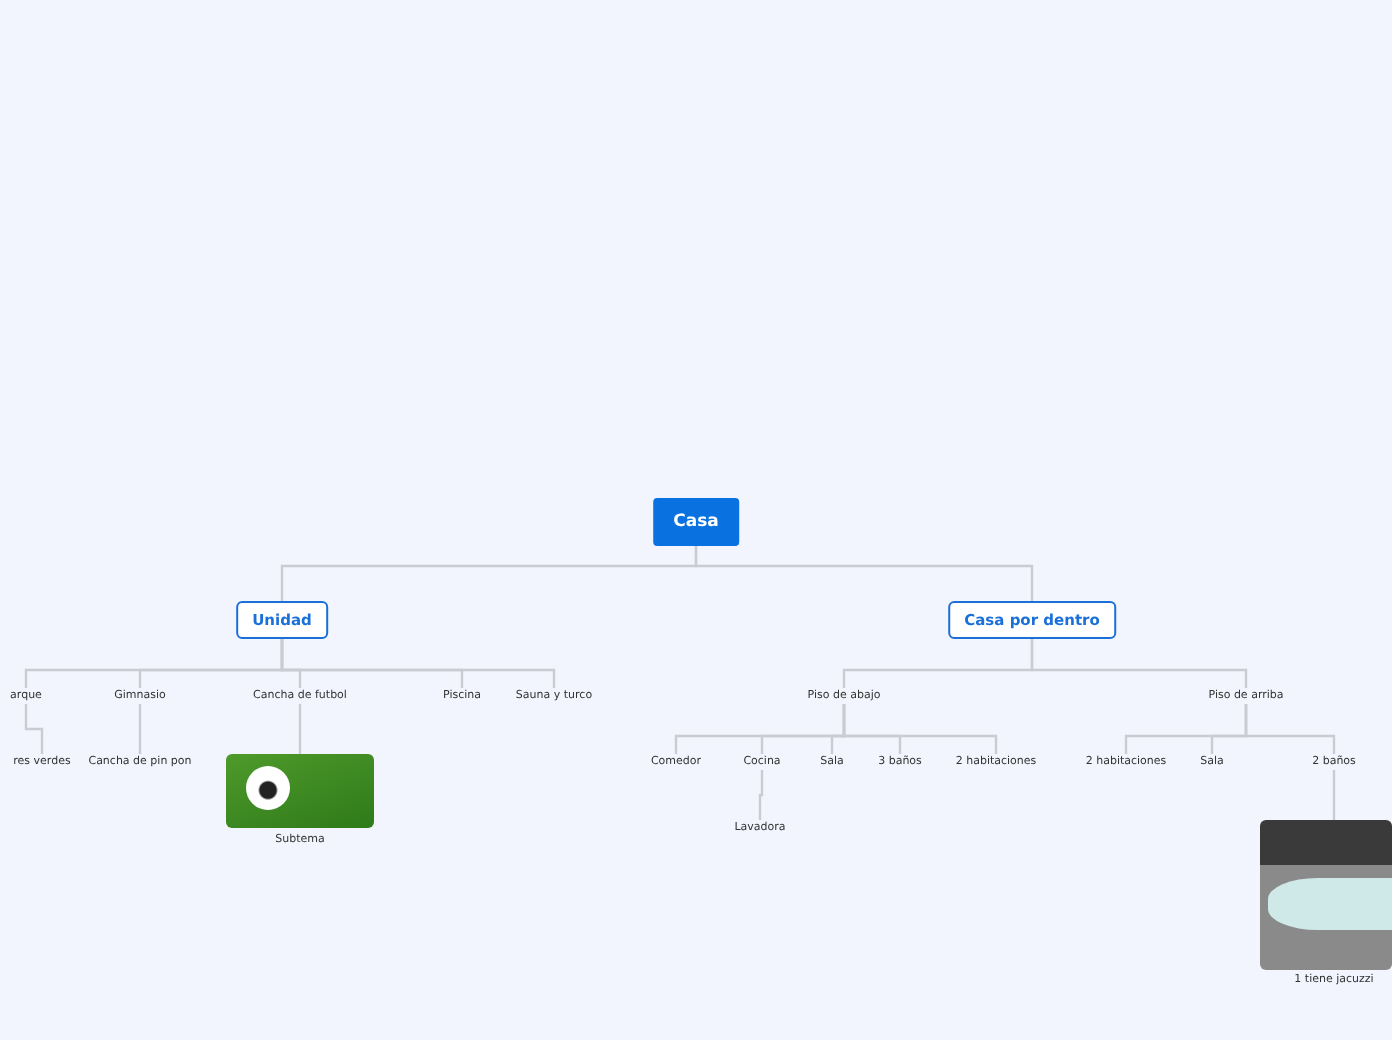 This screenshot has width=1392, height=1040. Describe the element at coordinates (696, 522) in the screenshot. I see `central-topic: Casa` at that location.